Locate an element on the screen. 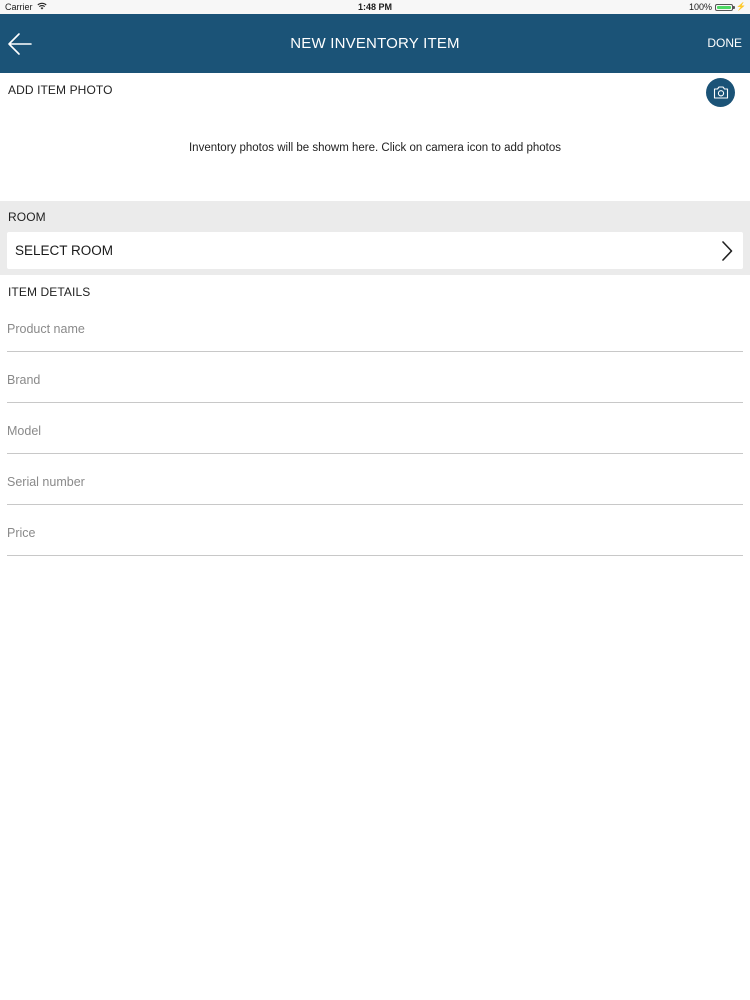 The width and height of the screenshot is (750, 1000). done-button: DONE is located at coordinates (724, 43).